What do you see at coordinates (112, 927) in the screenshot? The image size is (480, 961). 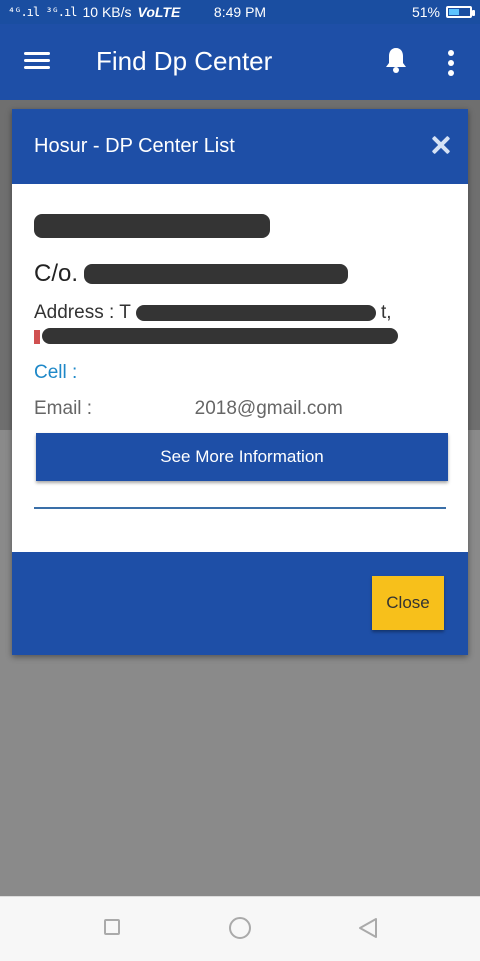 I see `square-icon` at bounding box center [112, 927].